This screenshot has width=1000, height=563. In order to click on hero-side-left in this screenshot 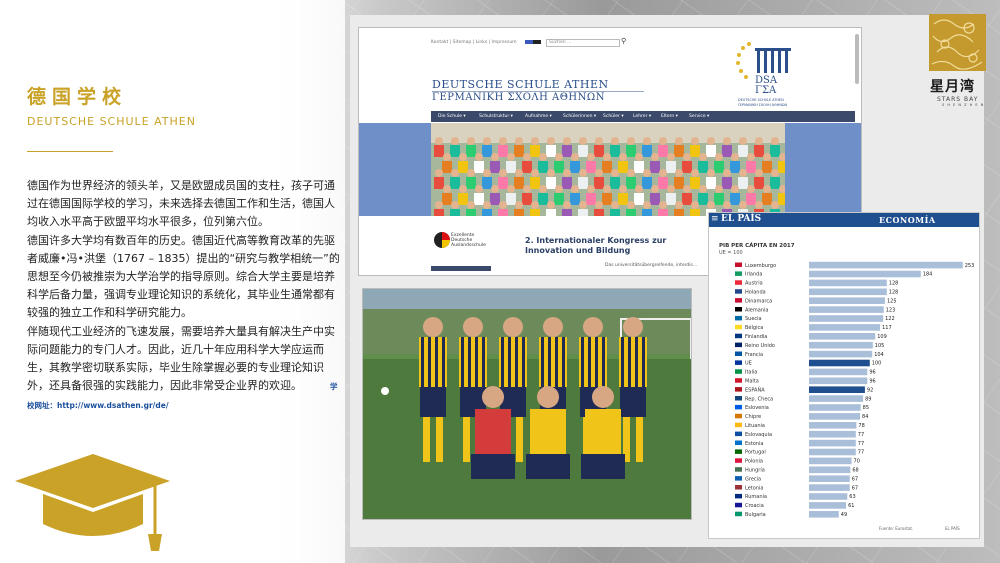, I will do `click(395, 169)`.